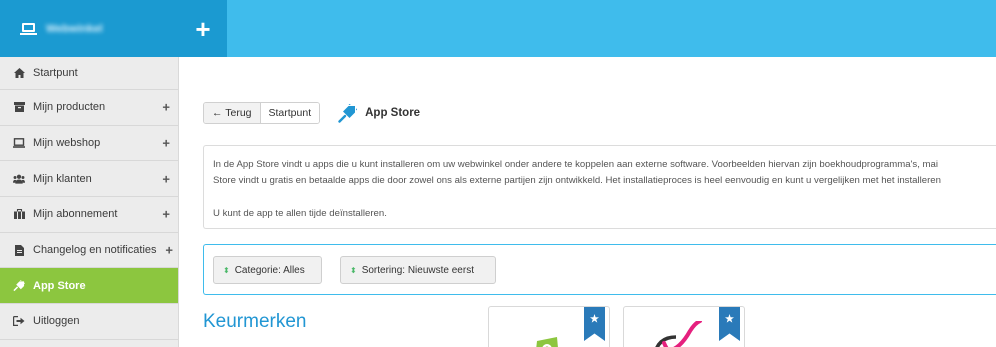 This screenshot has height=347, width=996. I want to click on sidebar-item-label: App Store, so click(59, 285).